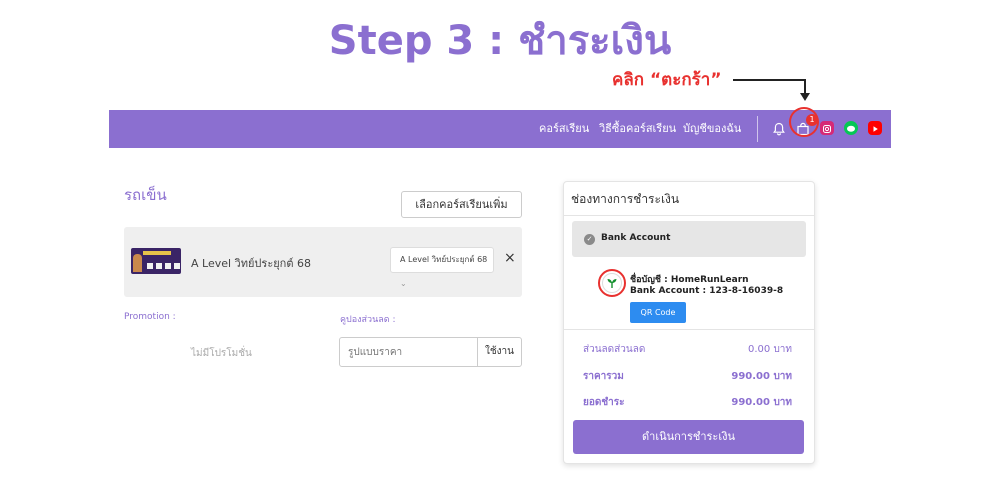 Image resolution: width=1000 pixels, height=500 pixels. Describe the element at coordinates (761, 402) in the screenshot. I see `total-value: 990.00 บาท` at that location.